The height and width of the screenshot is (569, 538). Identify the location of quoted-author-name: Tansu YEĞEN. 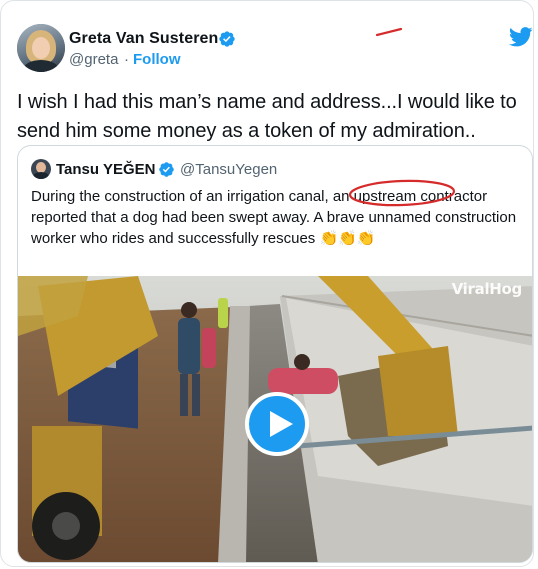
(105, 169).